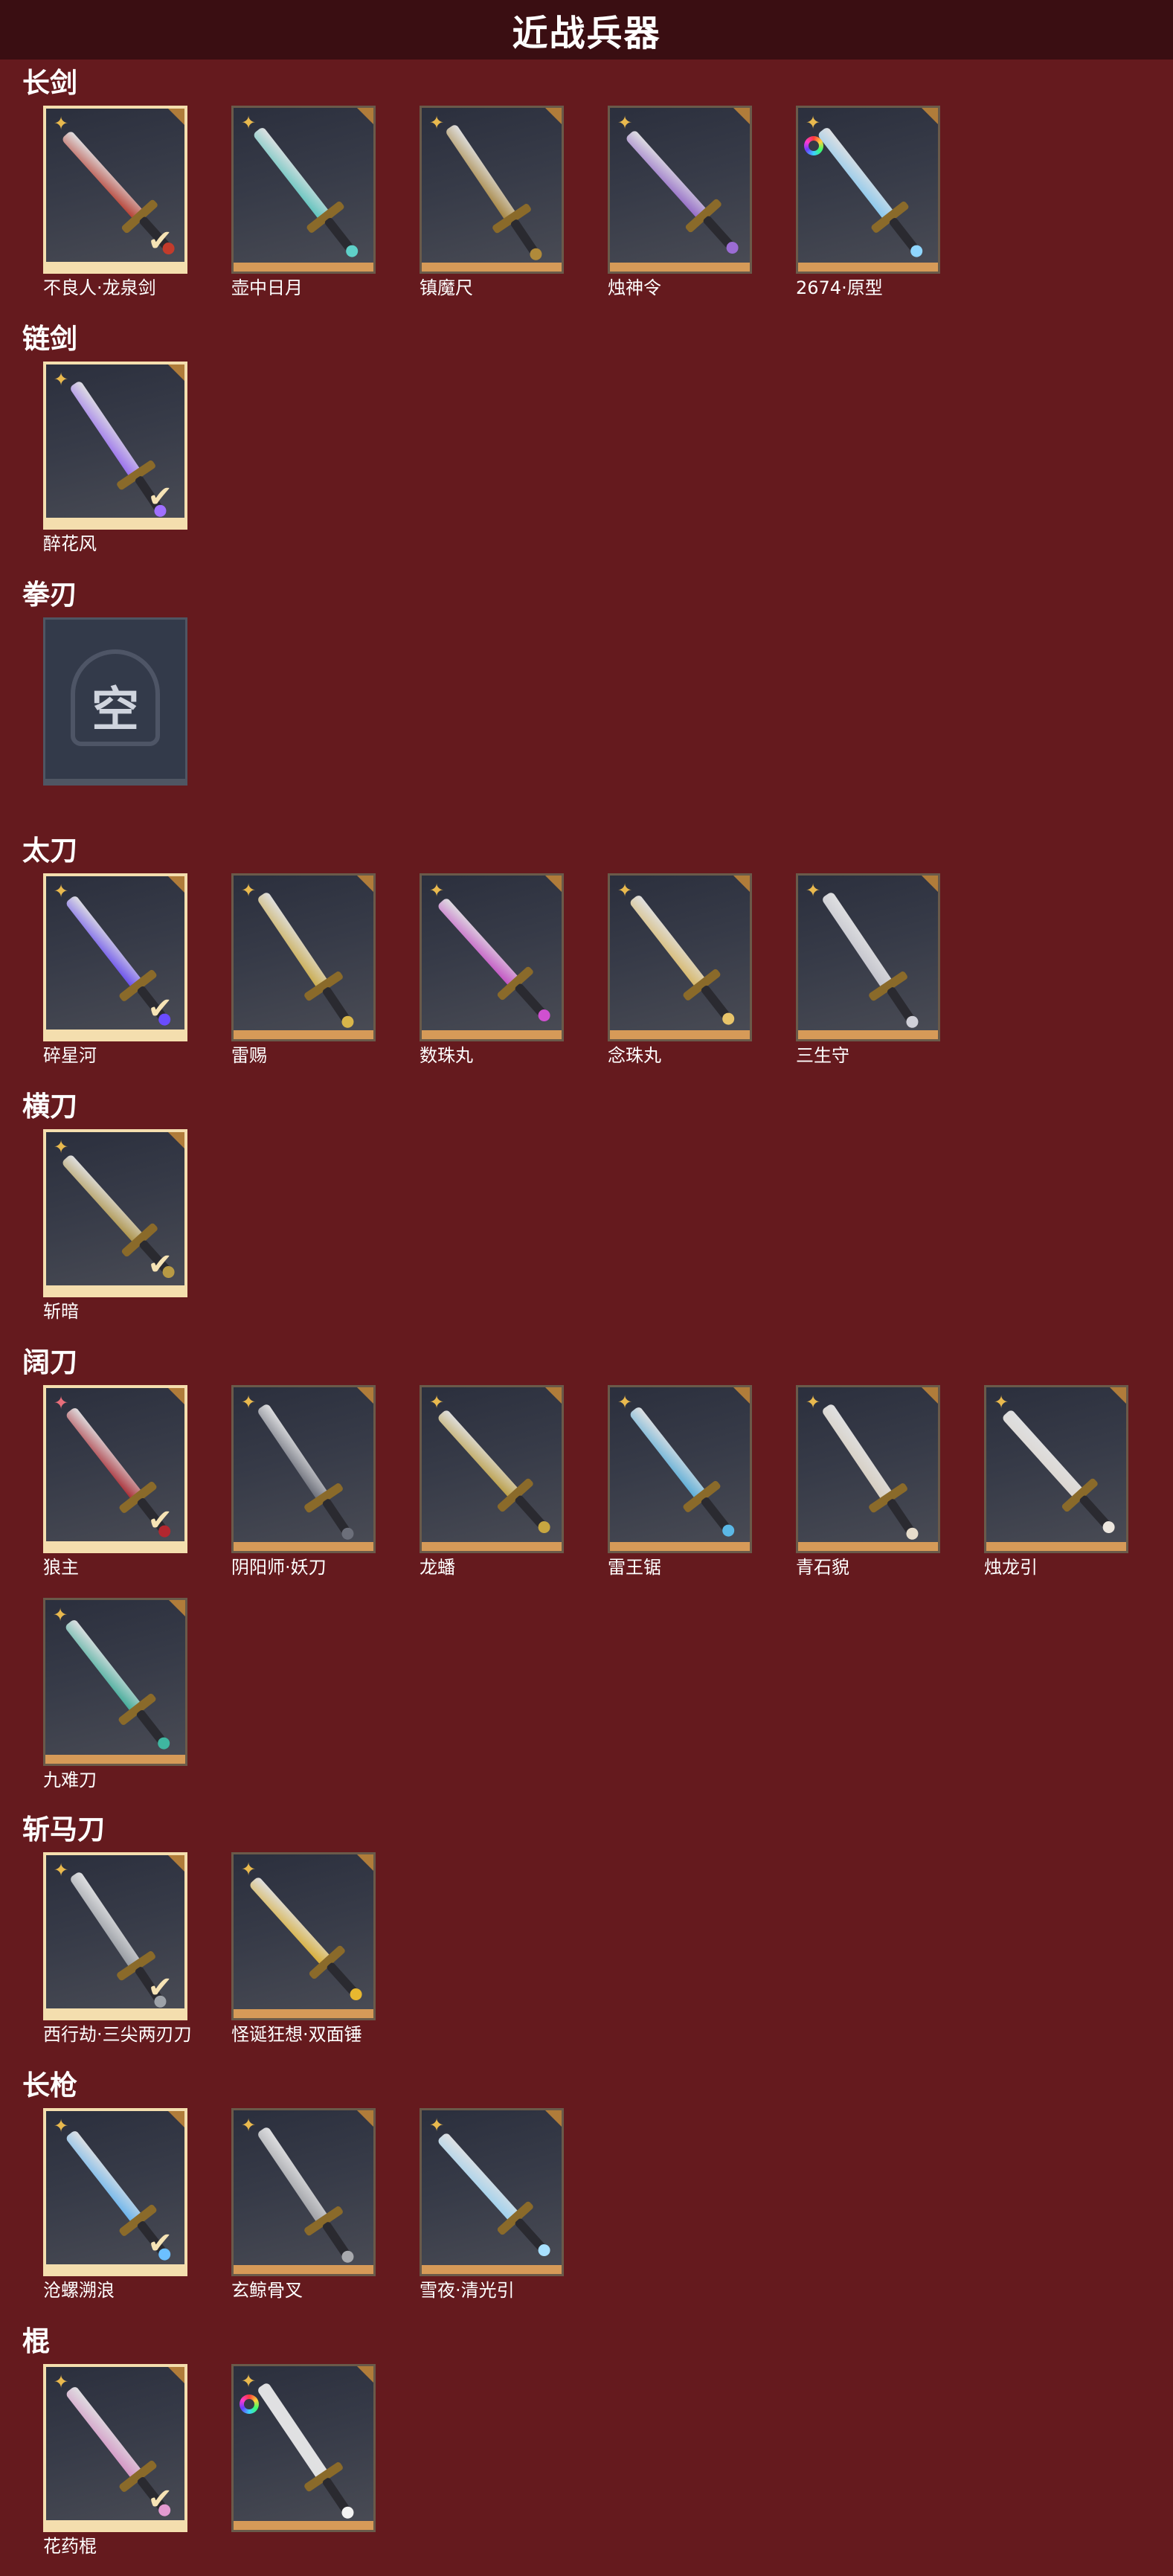 The height and width of the screenshot is (2576, 1173). I want to click on weapon-card: ✦ ✔ 花药棍, so click(115, 2460).